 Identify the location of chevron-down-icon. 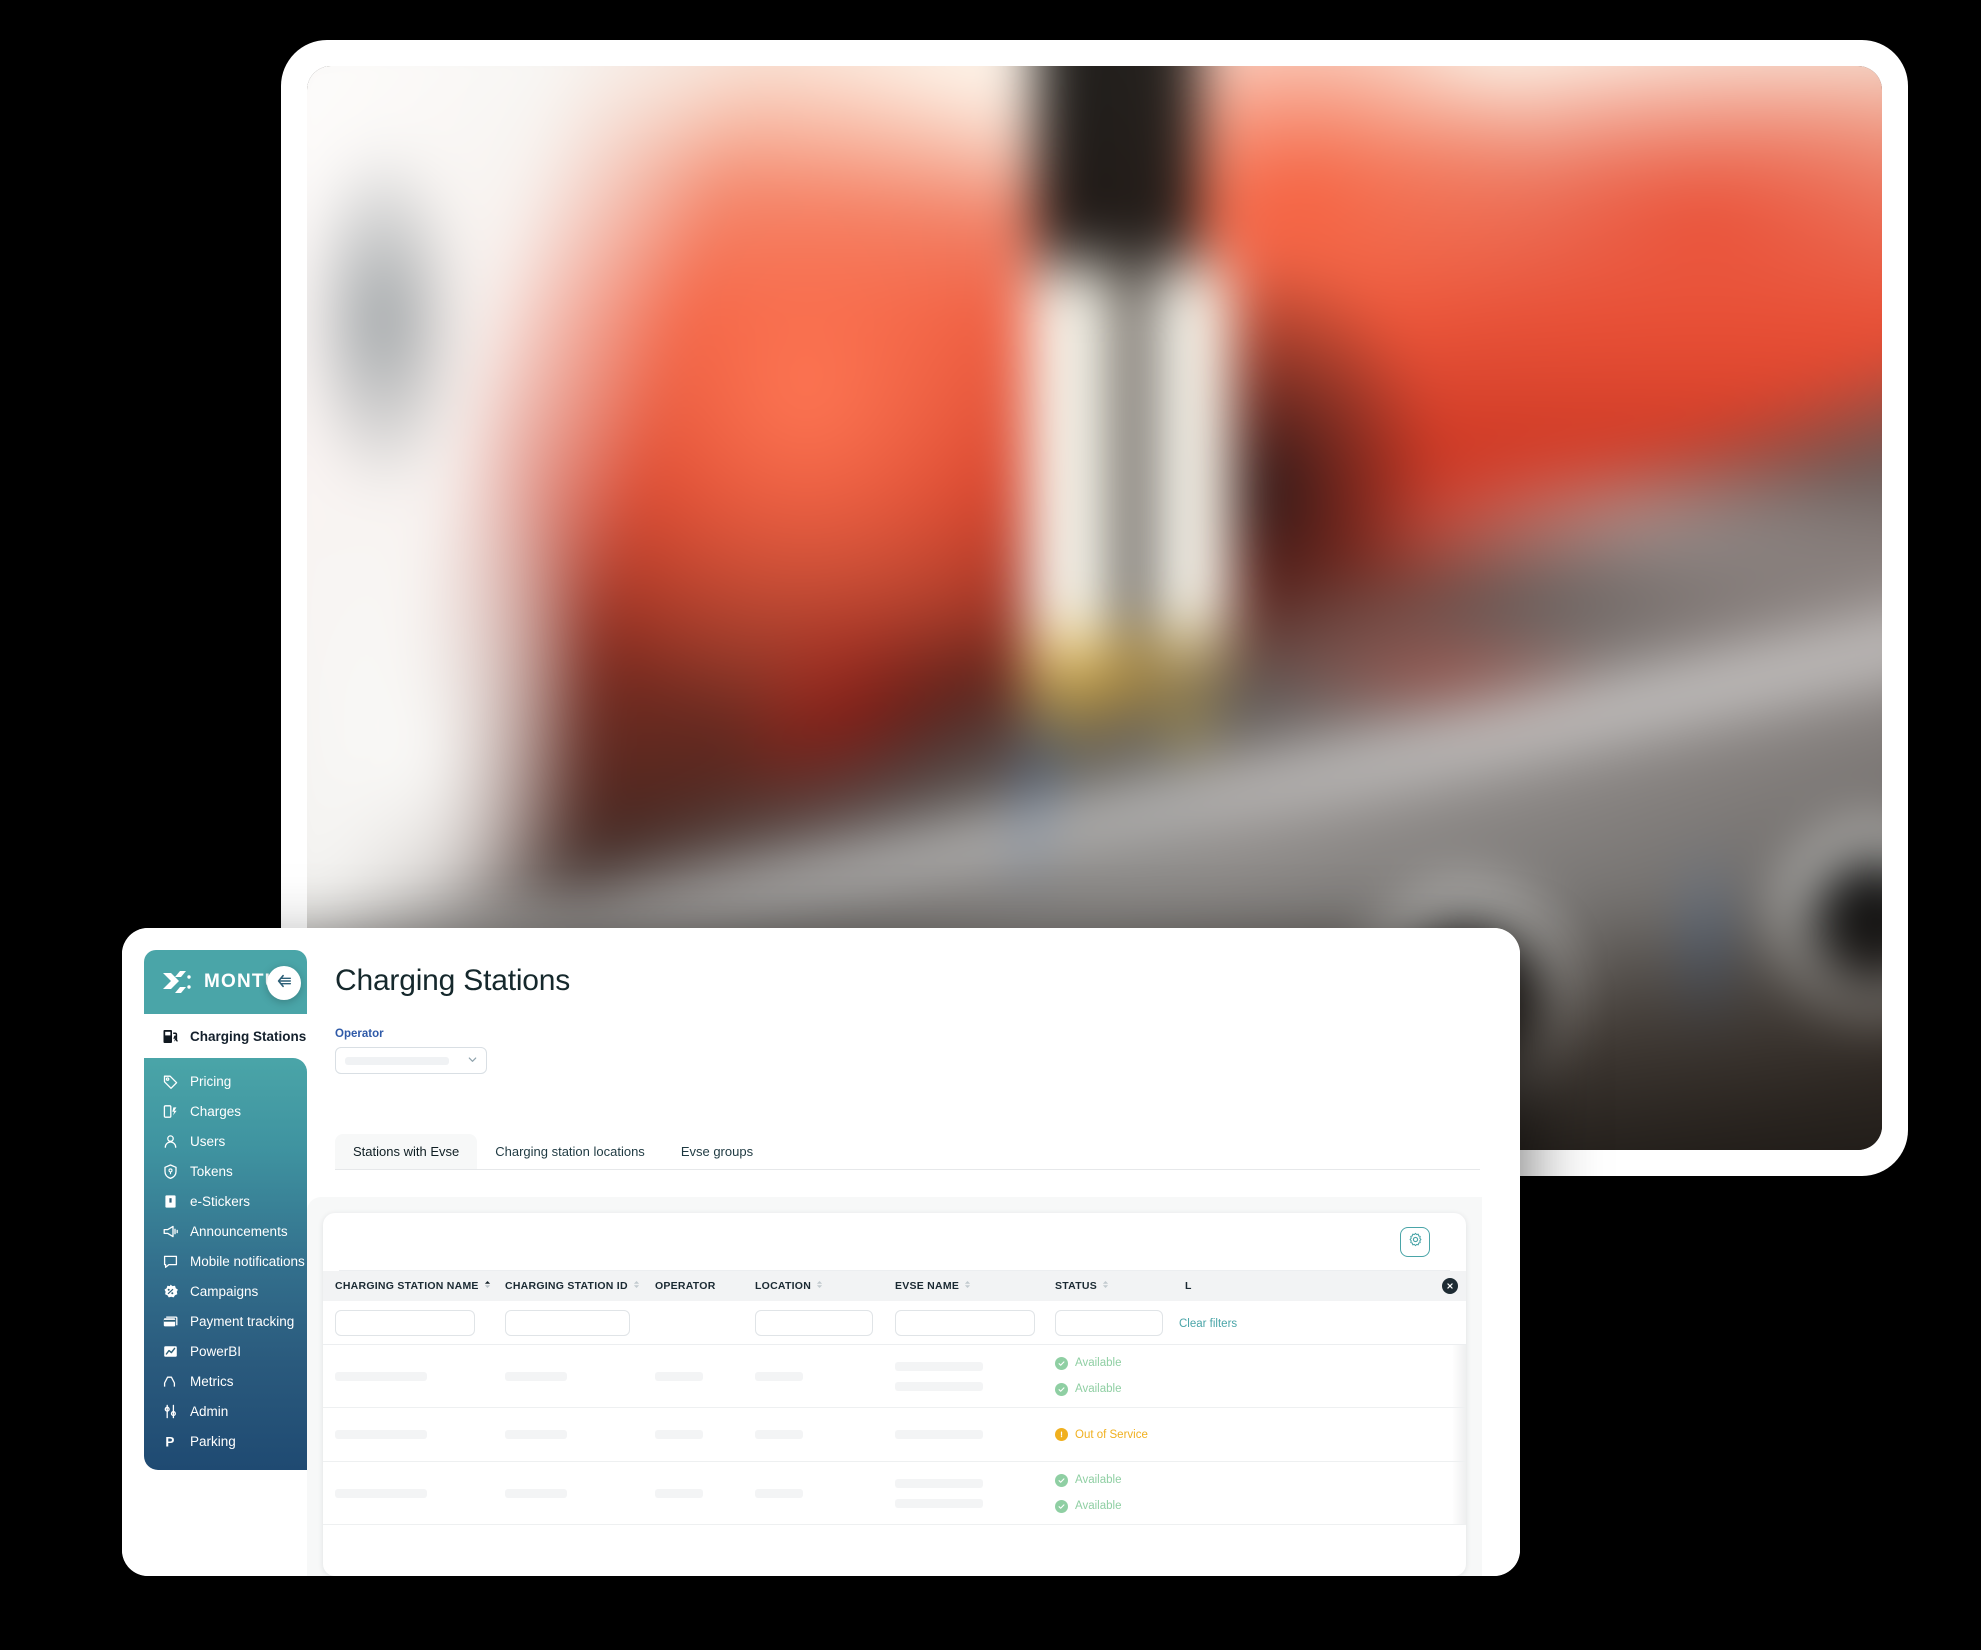
(472, 1061).